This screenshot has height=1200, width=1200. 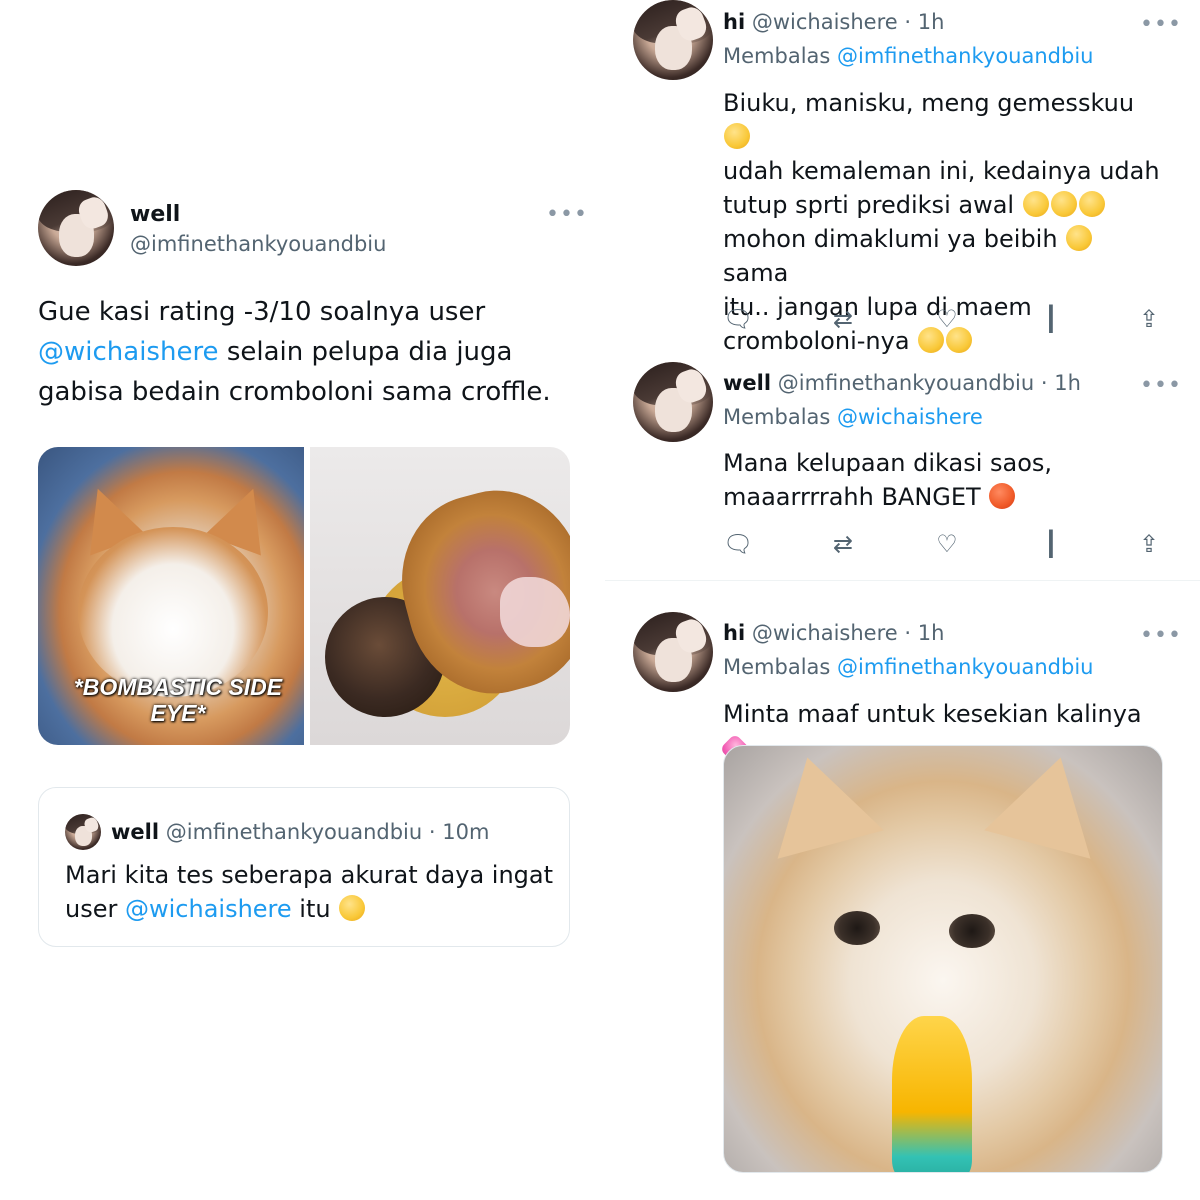 I want to click on timestamp: 10m, so click(x=466, y=832).